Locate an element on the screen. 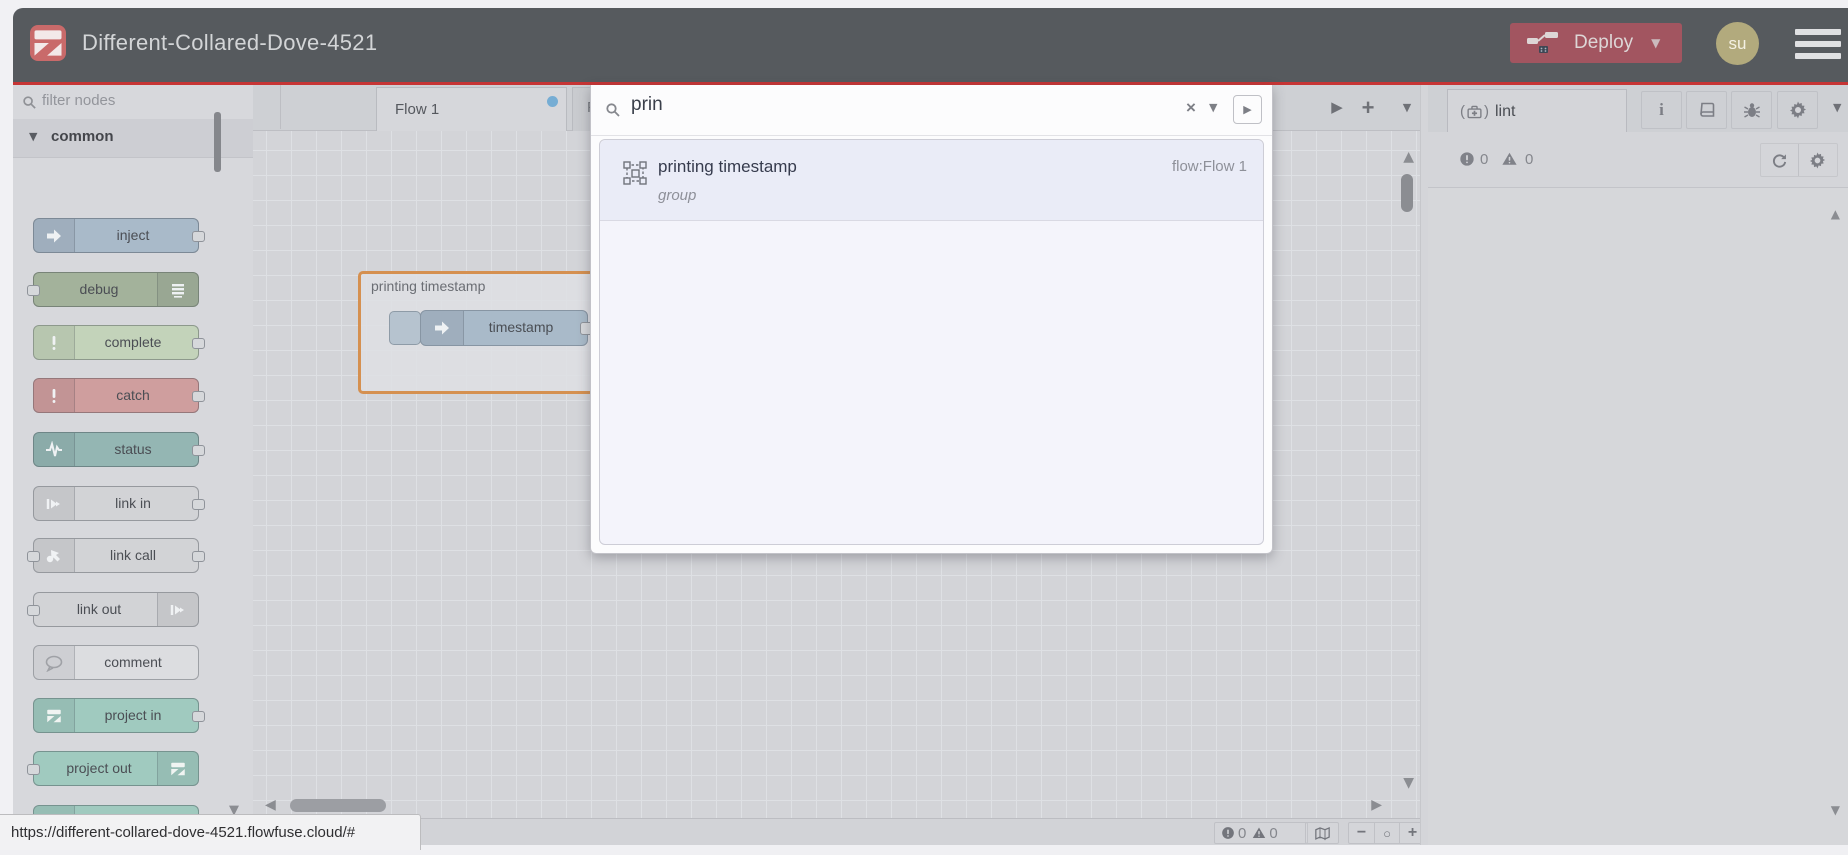 Image resolution: width=1848 pixels, height=855 pixels. canvas-scroll-down-icon: ▼ is located at coordinates (1408, 783).